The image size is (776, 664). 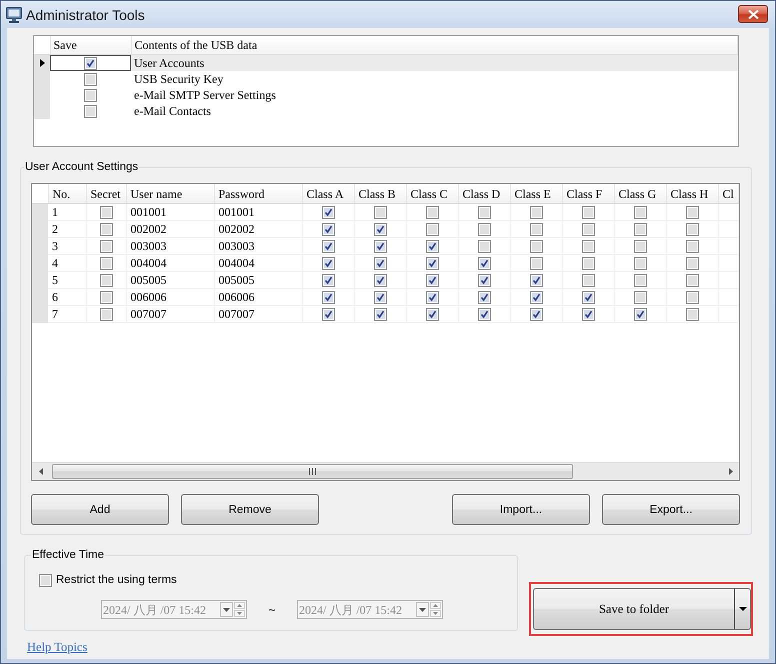 I want to click on column-header: Contents of the USB data, so click(x=434, y=45).